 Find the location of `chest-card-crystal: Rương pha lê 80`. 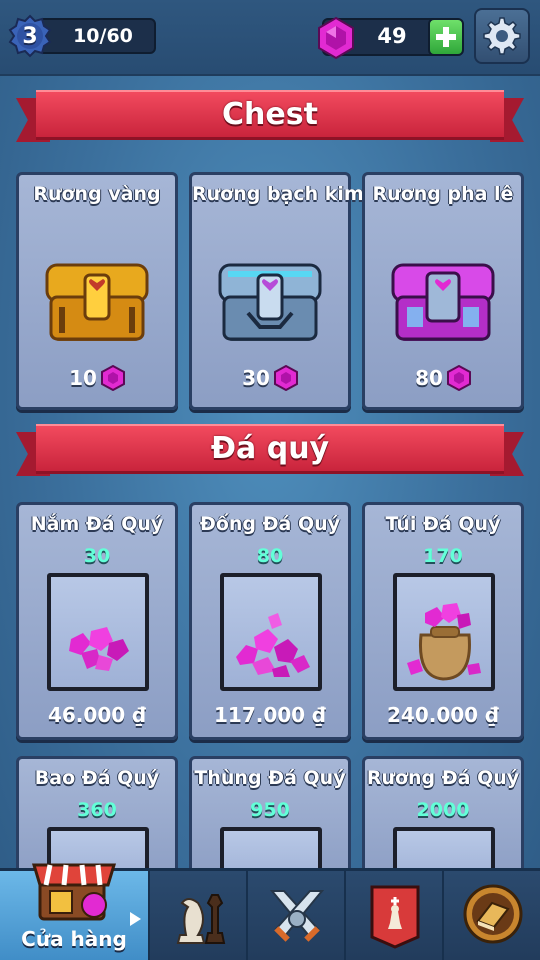

chest-card-crystal: Rương pha lê 80 is located at coordinates (443, 291).